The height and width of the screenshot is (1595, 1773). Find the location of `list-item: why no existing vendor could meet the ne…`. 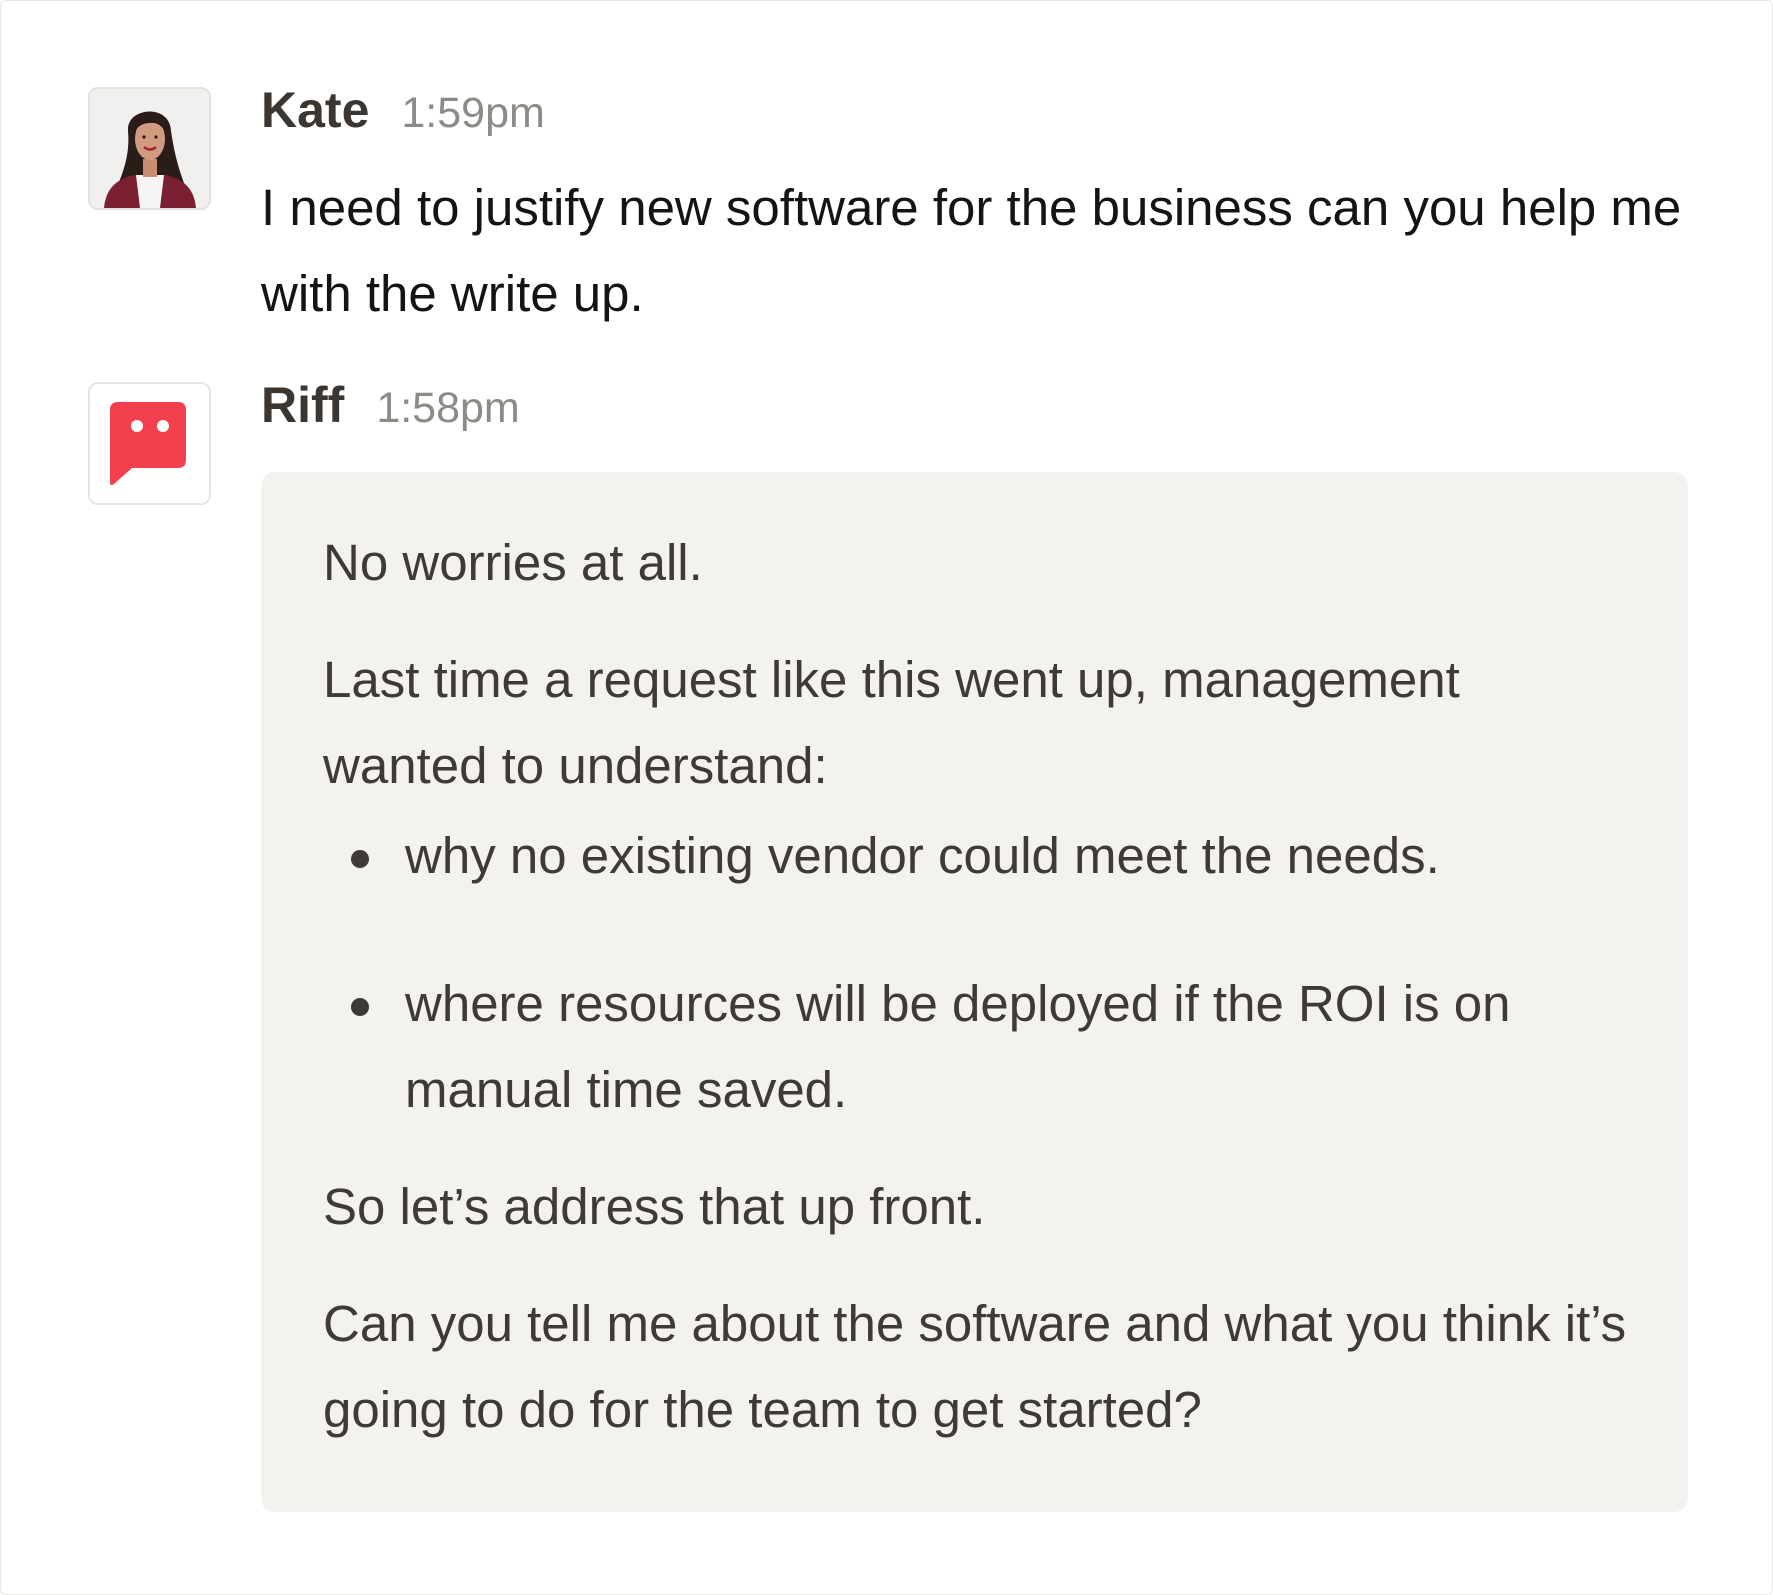

list-item: why no existing vendor could meet the ne… is located at coordinates (975, 856).